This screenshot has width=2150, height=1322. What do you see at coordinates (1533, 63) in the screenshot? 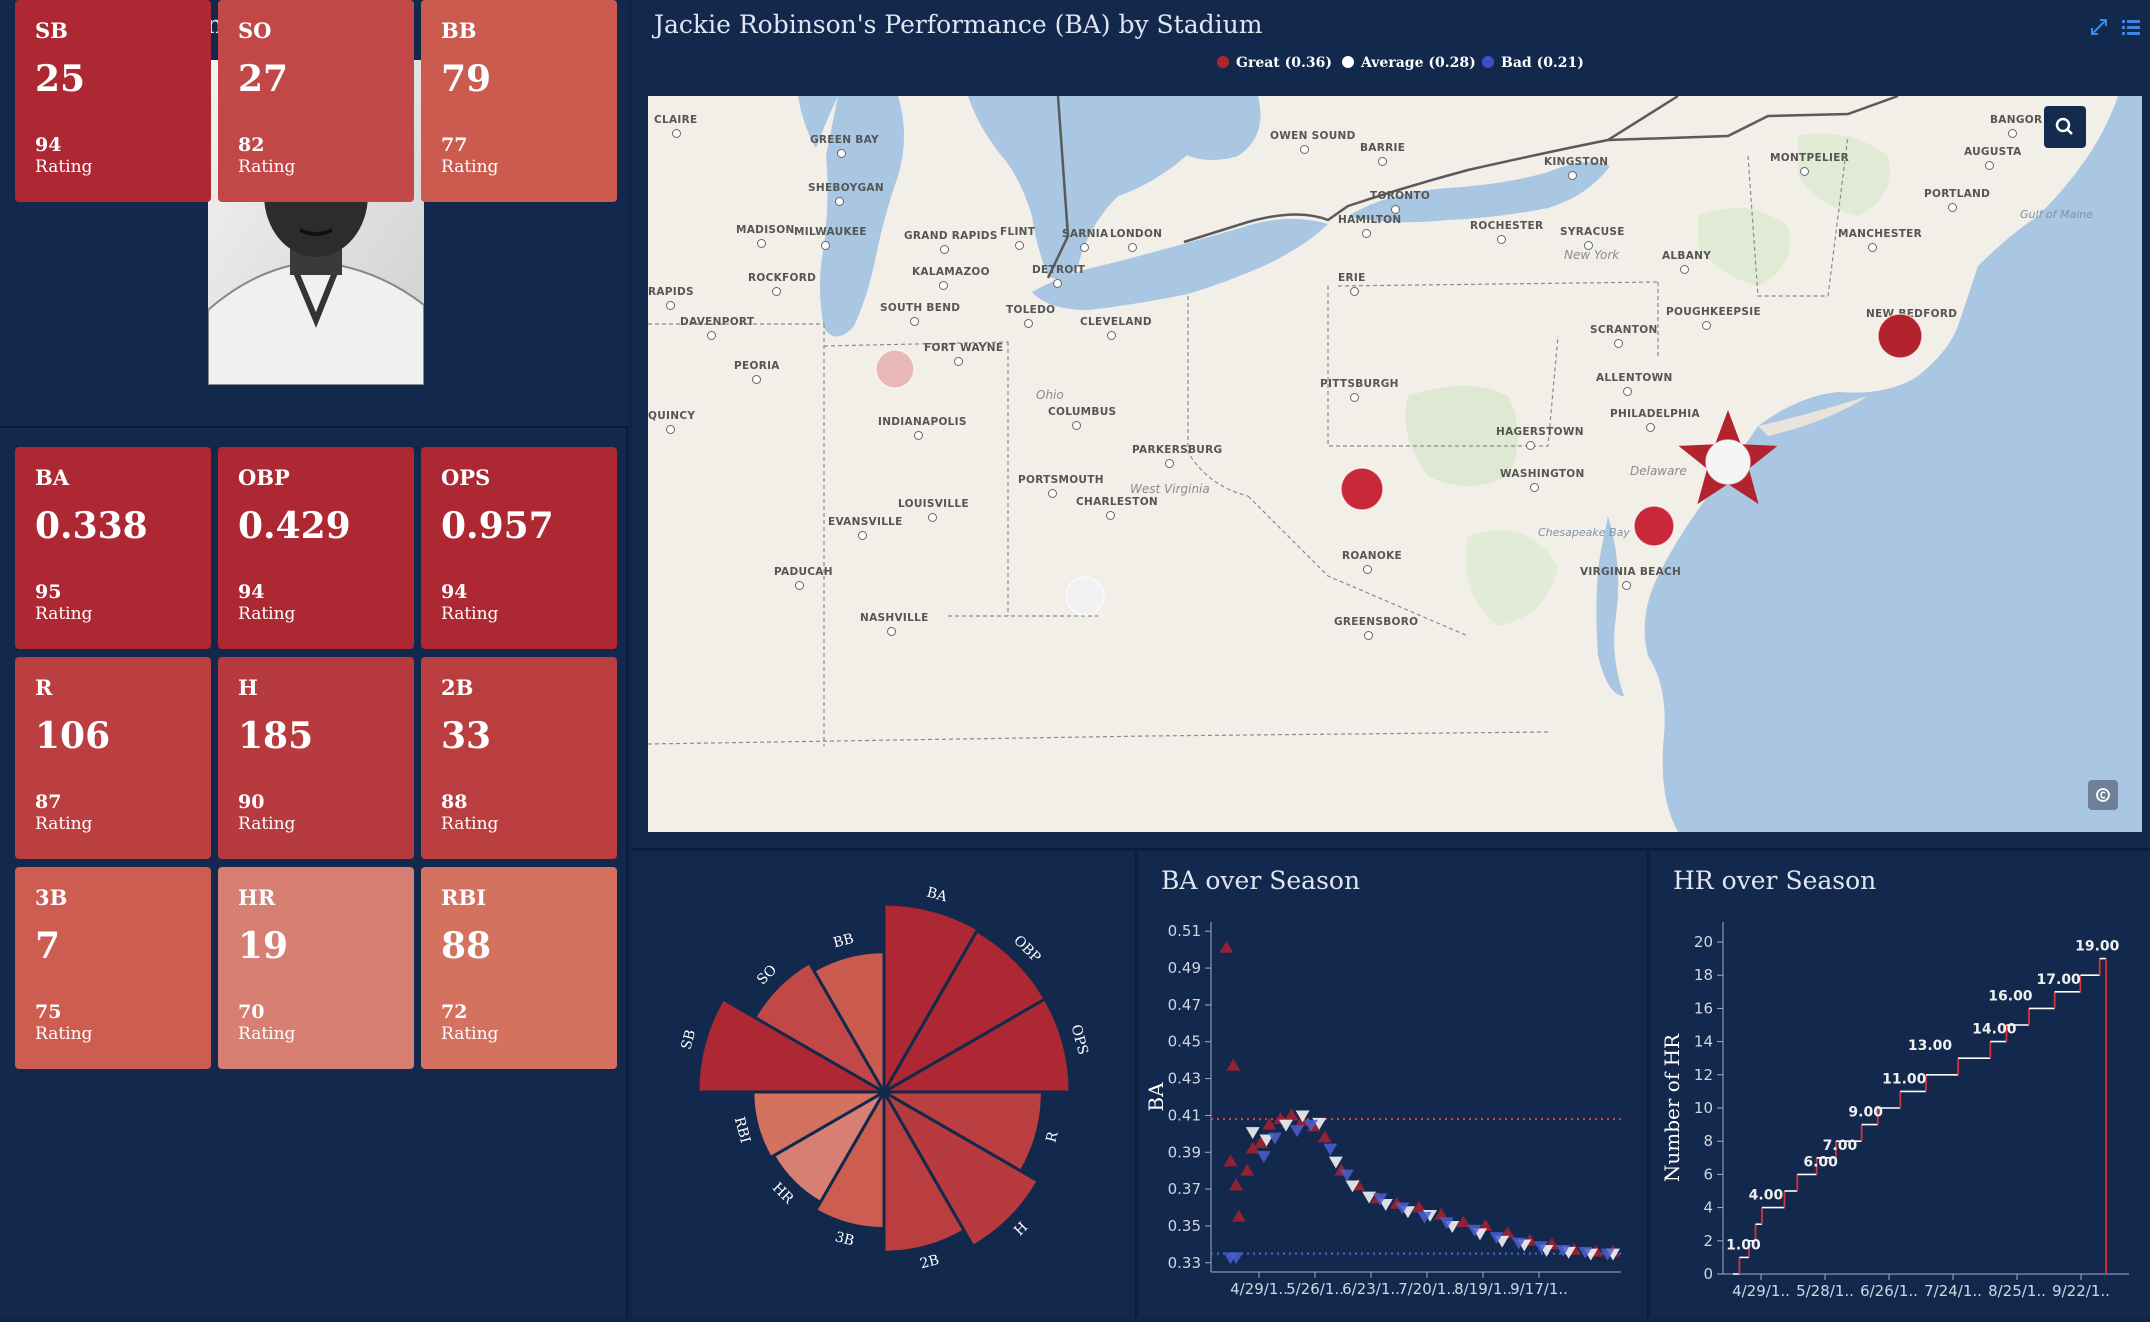
I see `legend-item-bad: Bad (0.21)` at bounding box center [1533, 63].